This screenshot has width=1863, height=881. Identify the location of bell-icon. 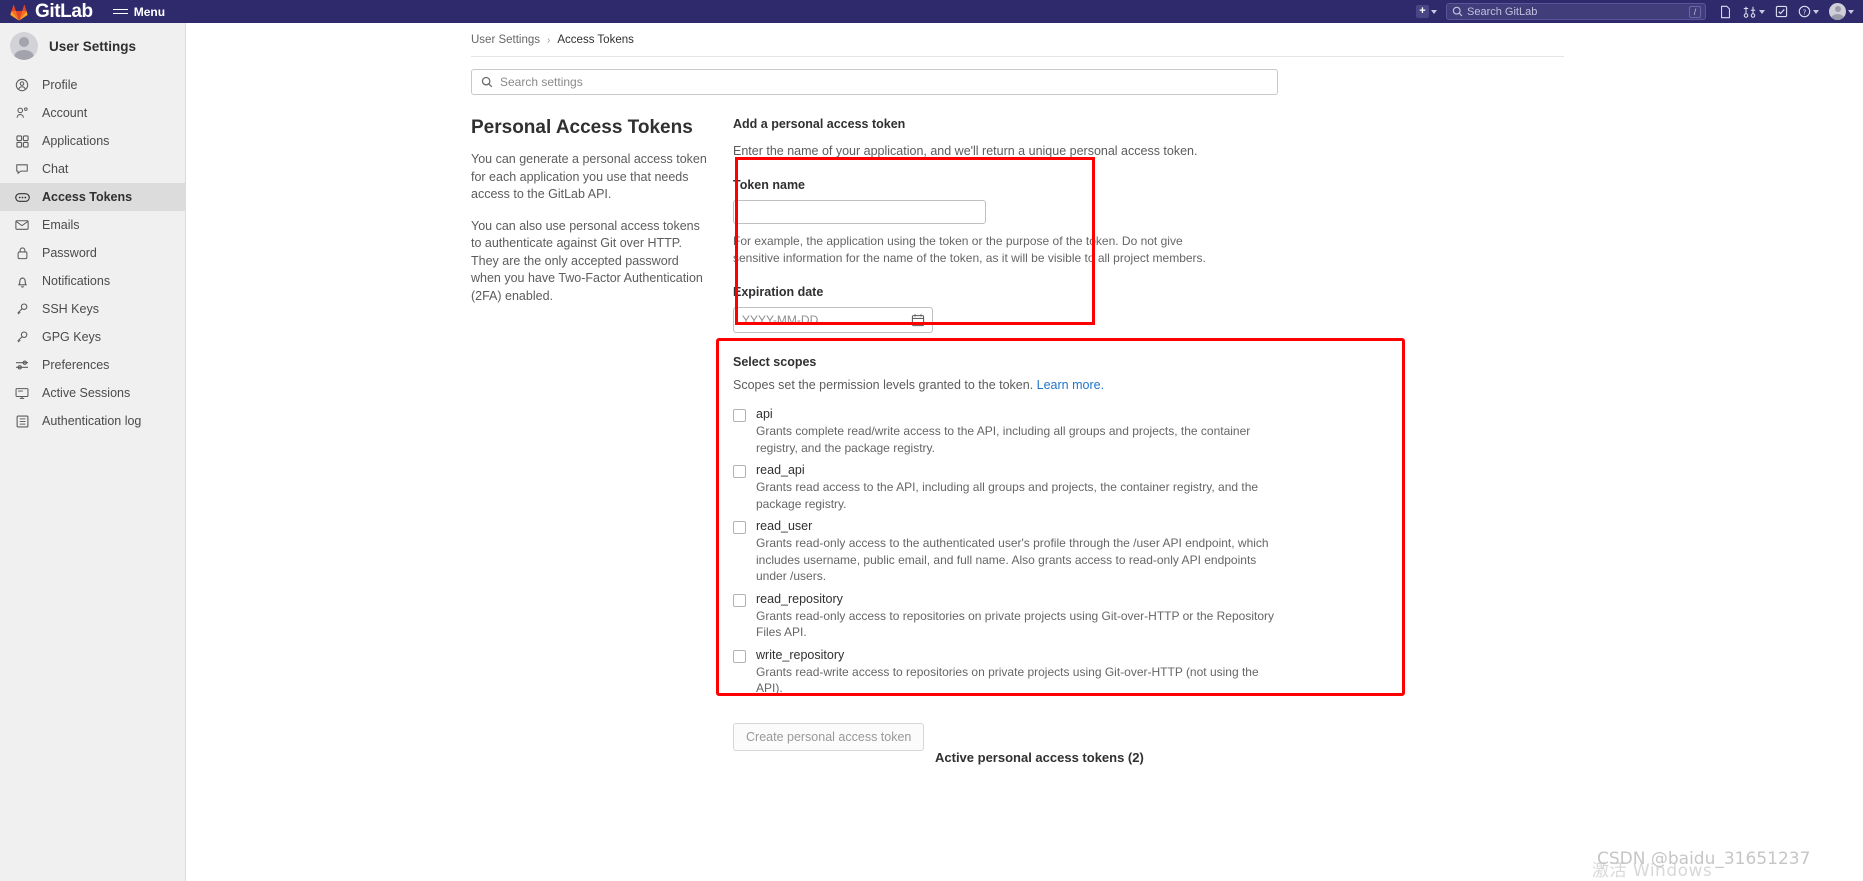
(22, 281).